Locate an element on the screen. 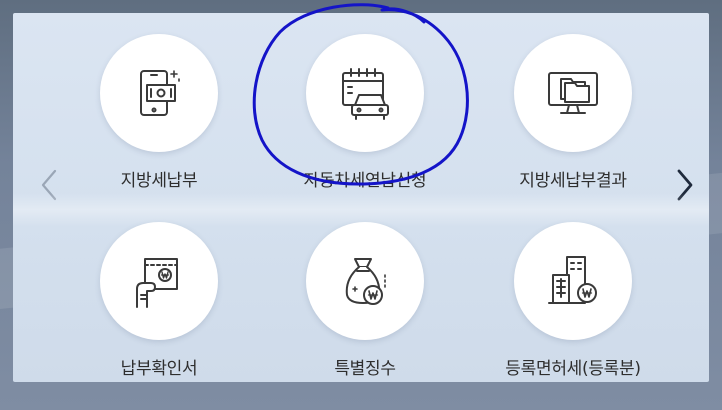 The height and width of the screenshot is (410, 722). menu-item-registration-license-tax: 등록면허세(등록분) is located at coordinates (573, 300).